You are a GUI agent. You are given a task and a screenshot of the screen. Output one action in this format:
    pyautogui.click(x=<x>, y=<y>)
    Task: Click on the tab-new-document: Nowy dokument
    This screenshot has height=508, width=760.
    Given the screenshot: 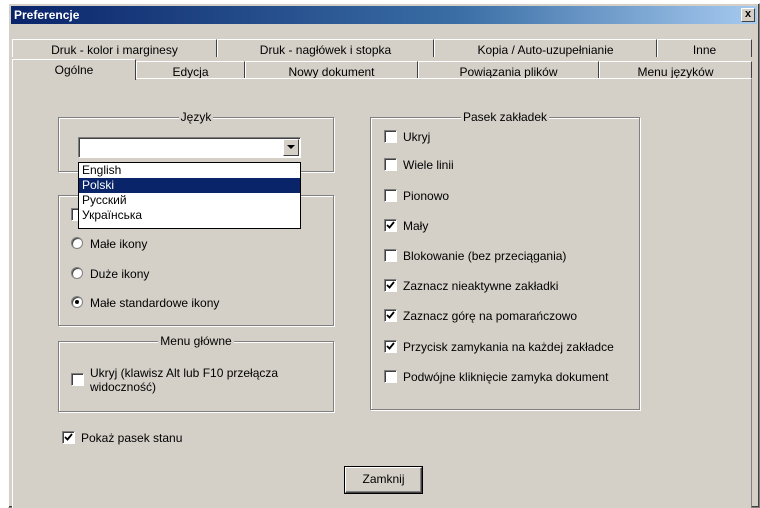 What is the action you would take?
    pyautogui.click(x=331, y=70)
    